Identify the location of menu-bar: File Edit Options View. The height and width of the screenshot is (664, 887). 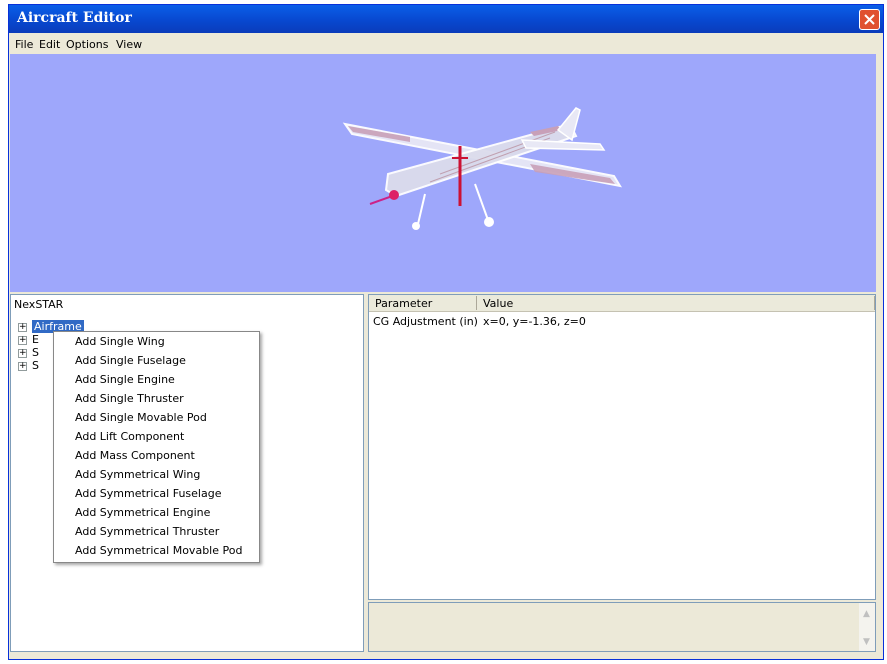
(446, 45).